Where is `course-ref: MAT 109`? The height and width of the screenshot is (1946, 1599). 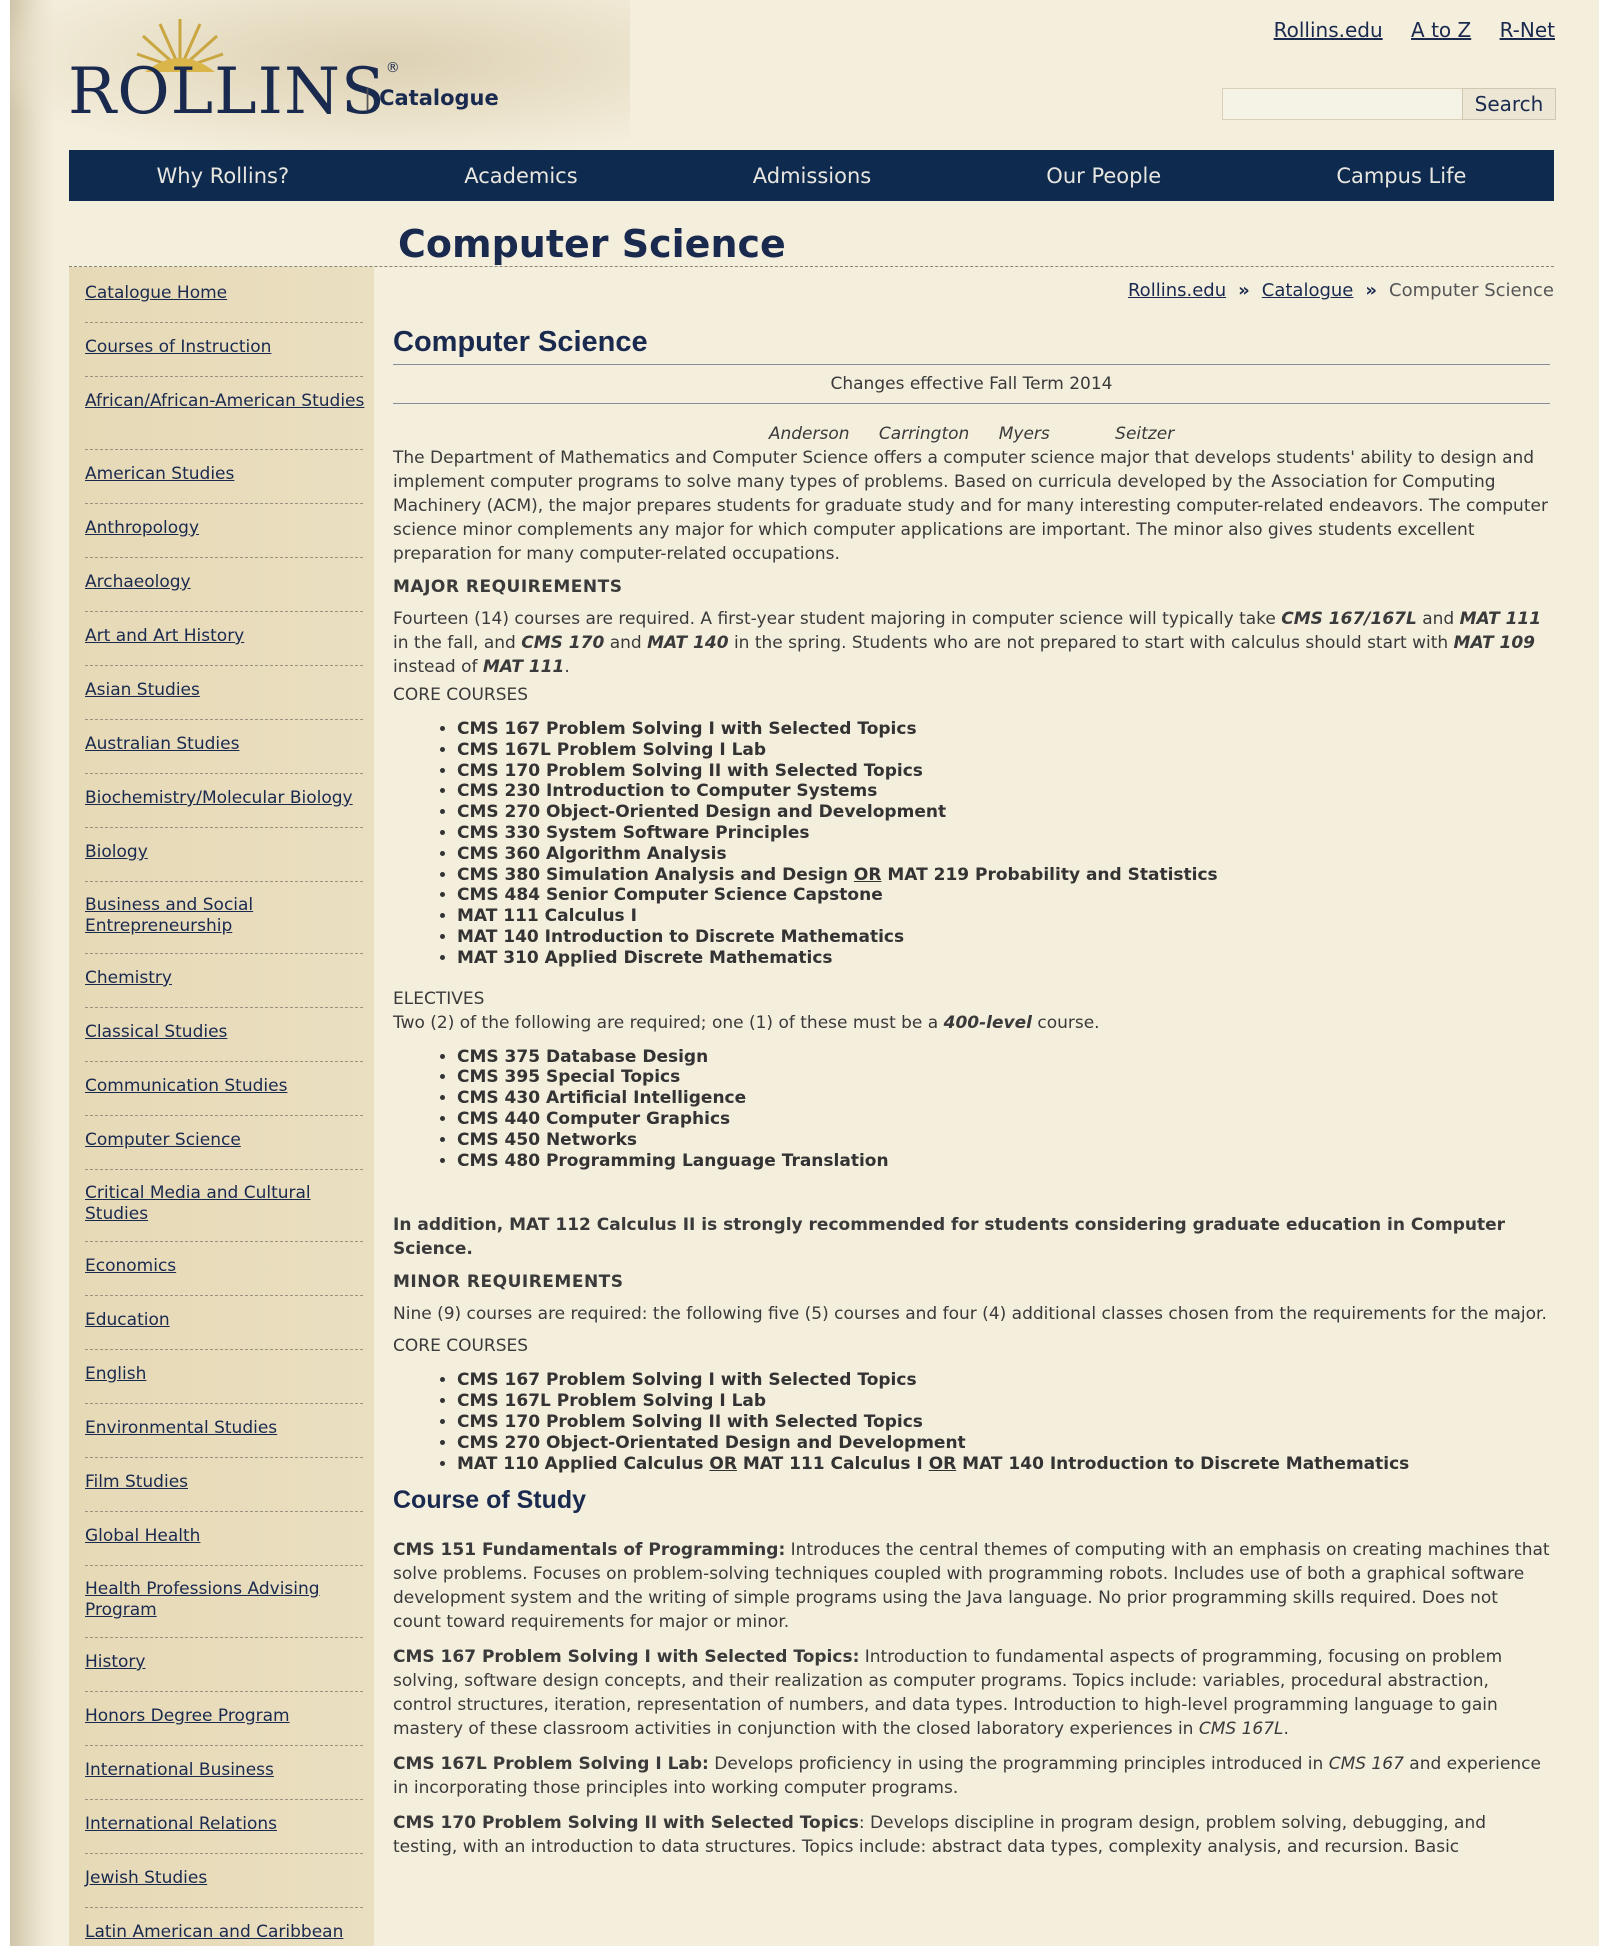 course-ref: MAT 109 is located at coordinates (1494, 643).